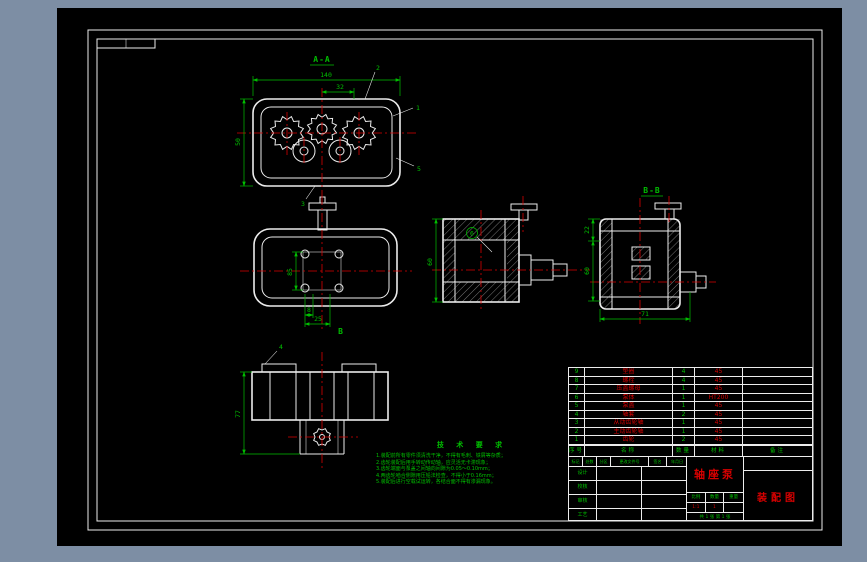 The image size is (867, 562). I want to click on filler-plug-bb, so click(668, 206).